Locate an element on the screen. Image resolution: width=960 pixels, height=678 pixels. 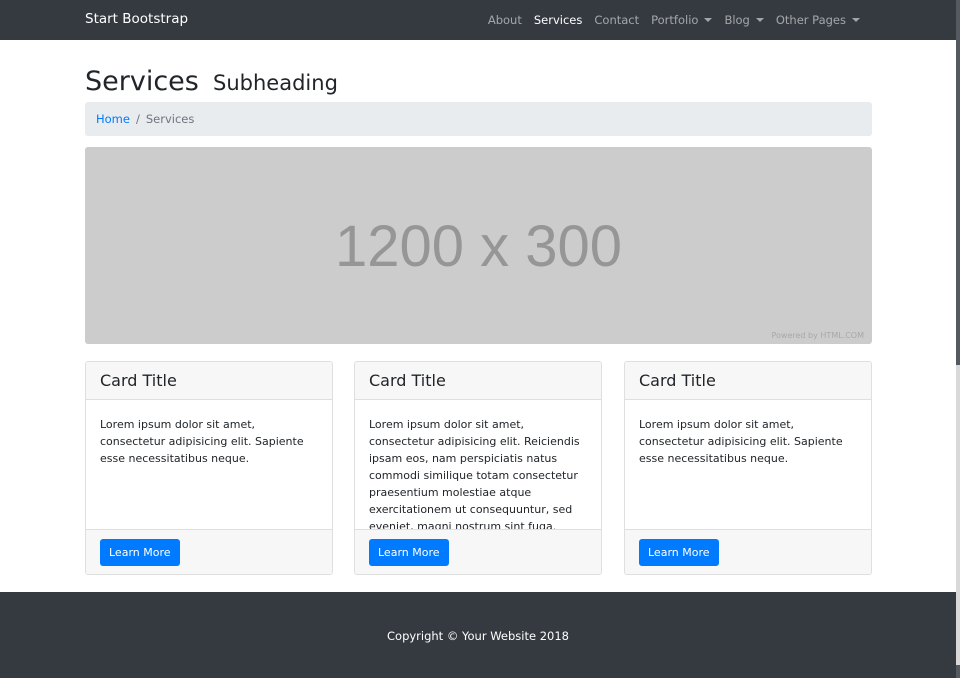
hero-placeholder-text: 1200 x 300 is located at coordinates (478, 246).